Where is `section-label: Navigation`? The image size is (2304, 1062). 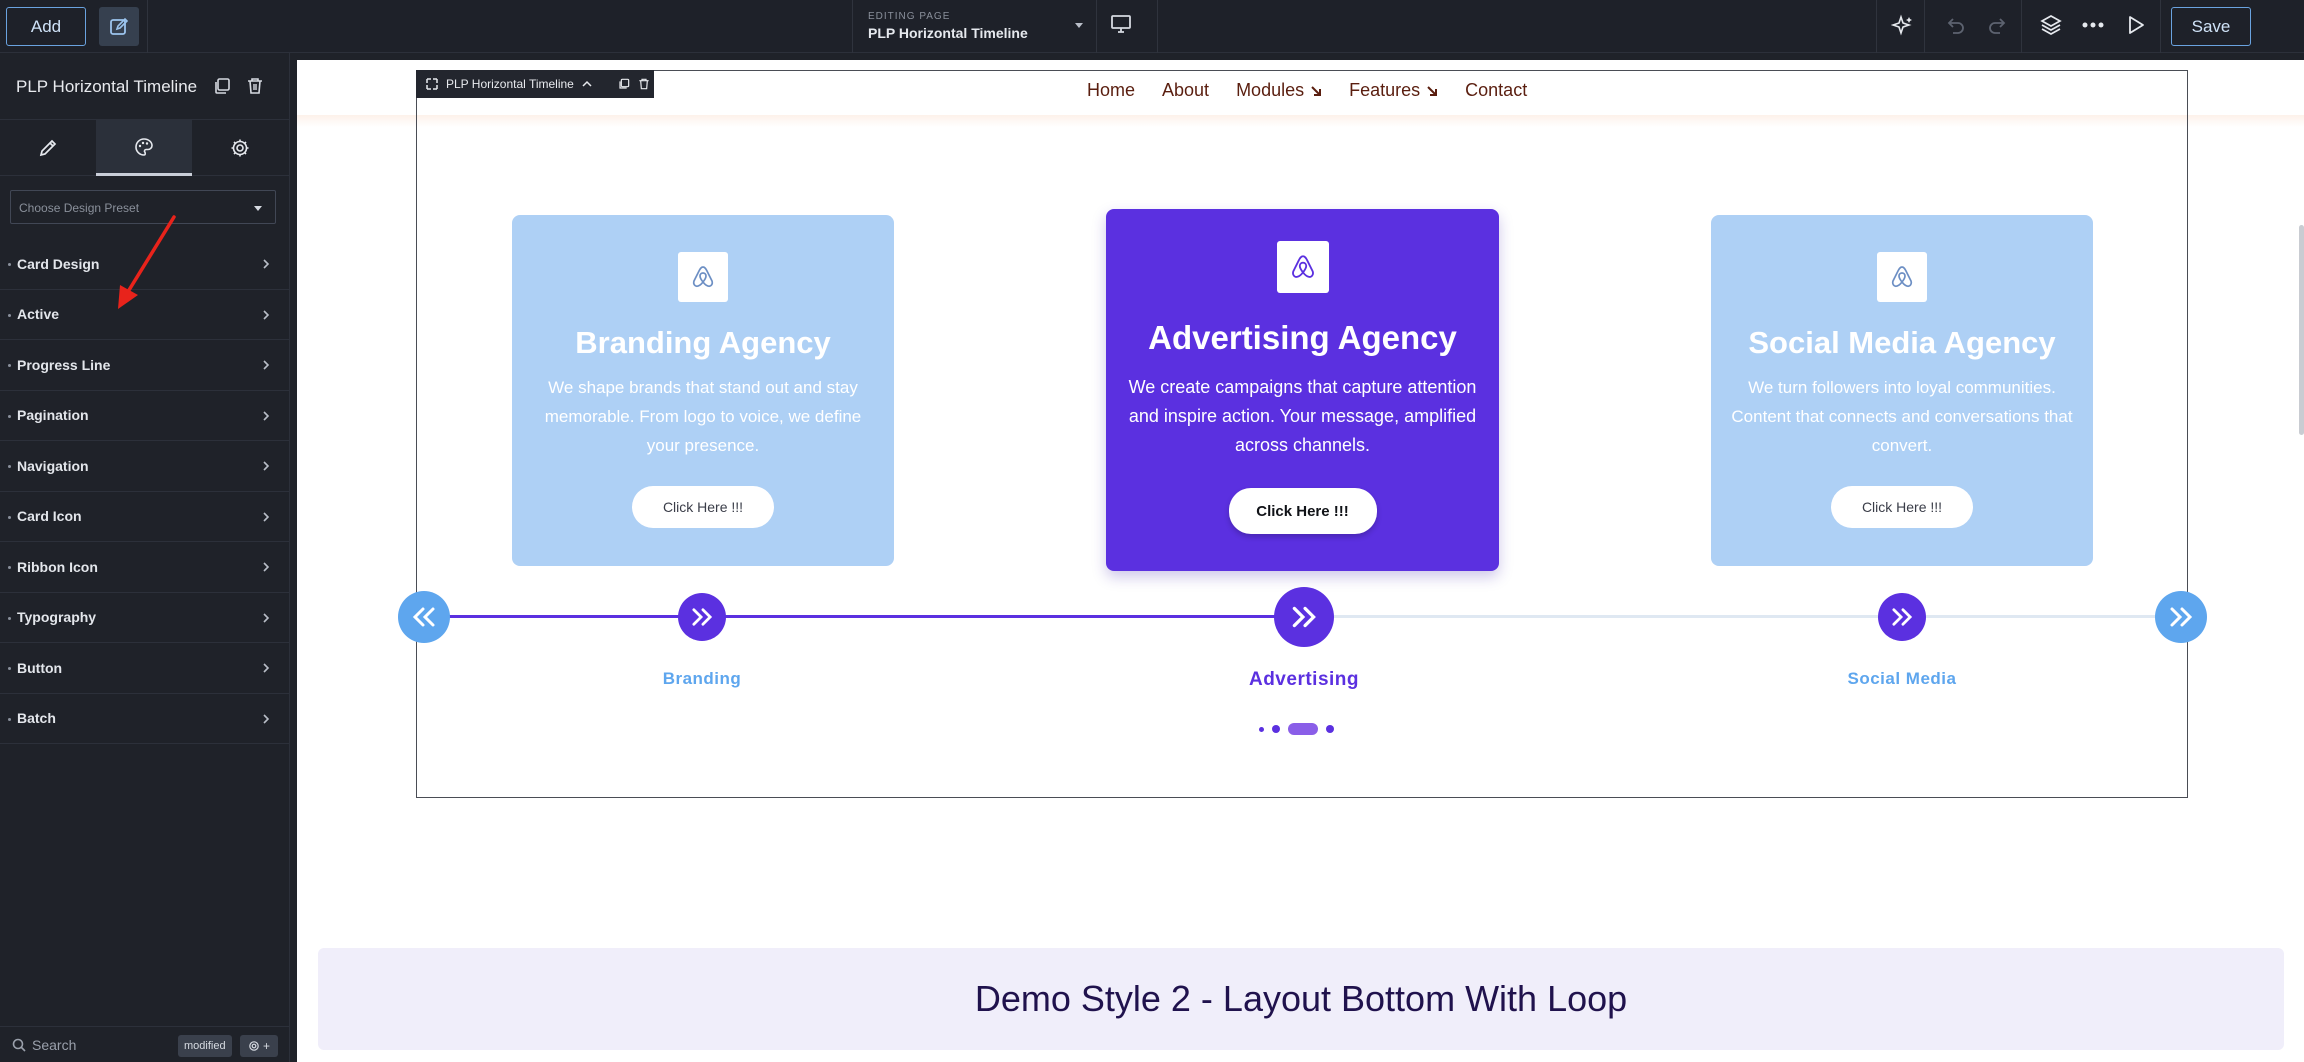
section-label: Navigation is located at coordinates (53, 465).